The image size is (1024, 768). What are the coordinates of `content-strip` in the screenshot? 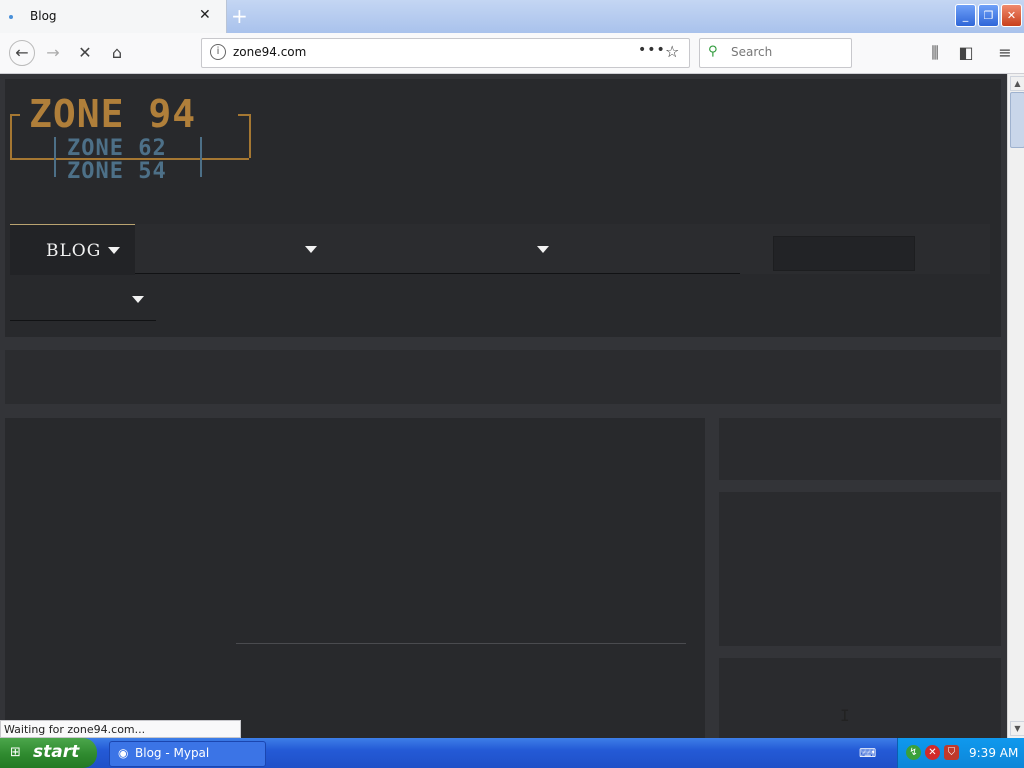 It's located at (503, 377).